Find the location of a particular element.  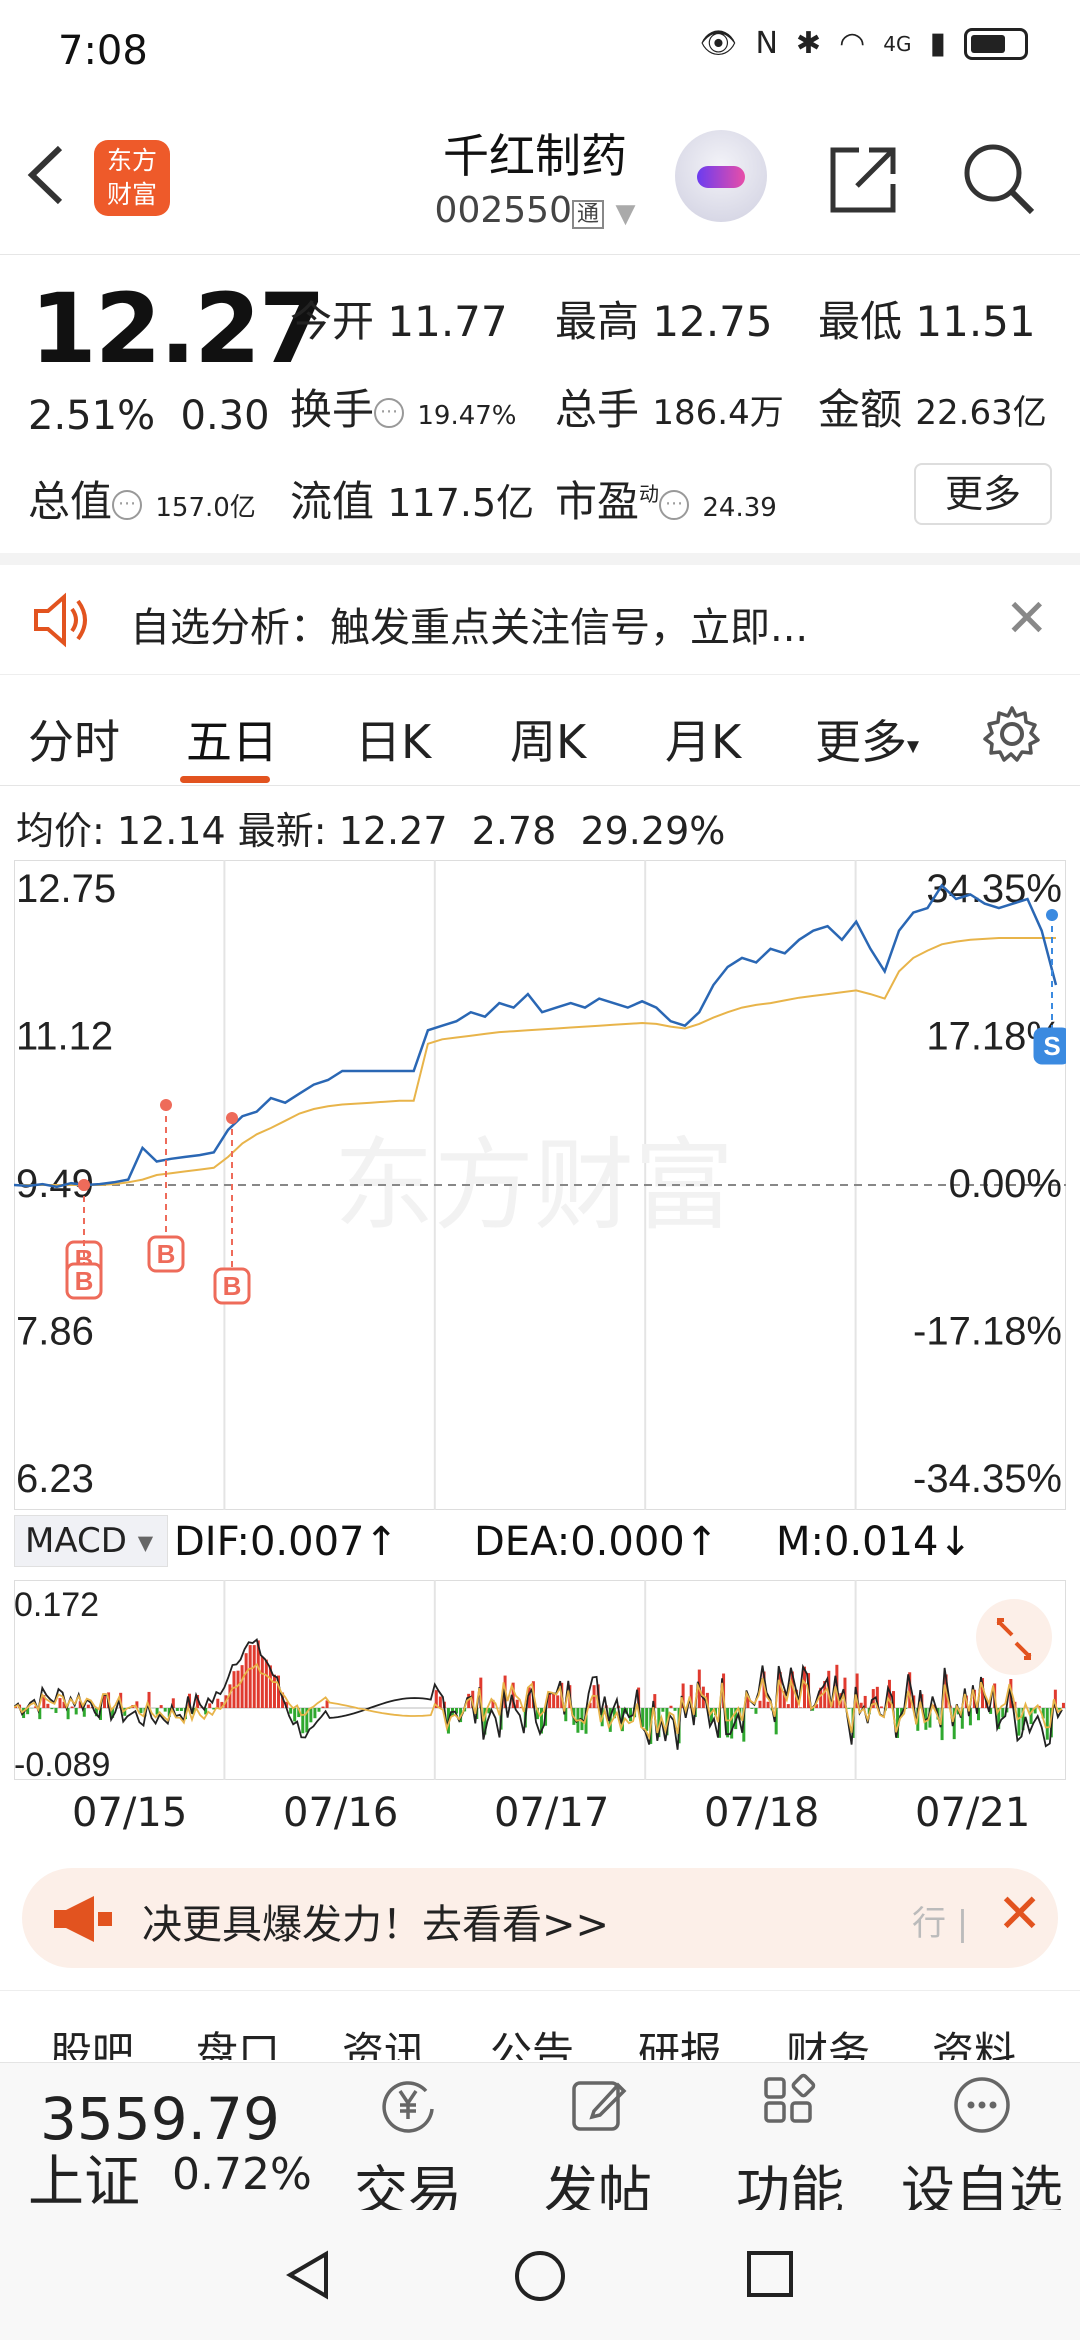

subtab-financials: 财务 is located at coordinates (828, 2039).